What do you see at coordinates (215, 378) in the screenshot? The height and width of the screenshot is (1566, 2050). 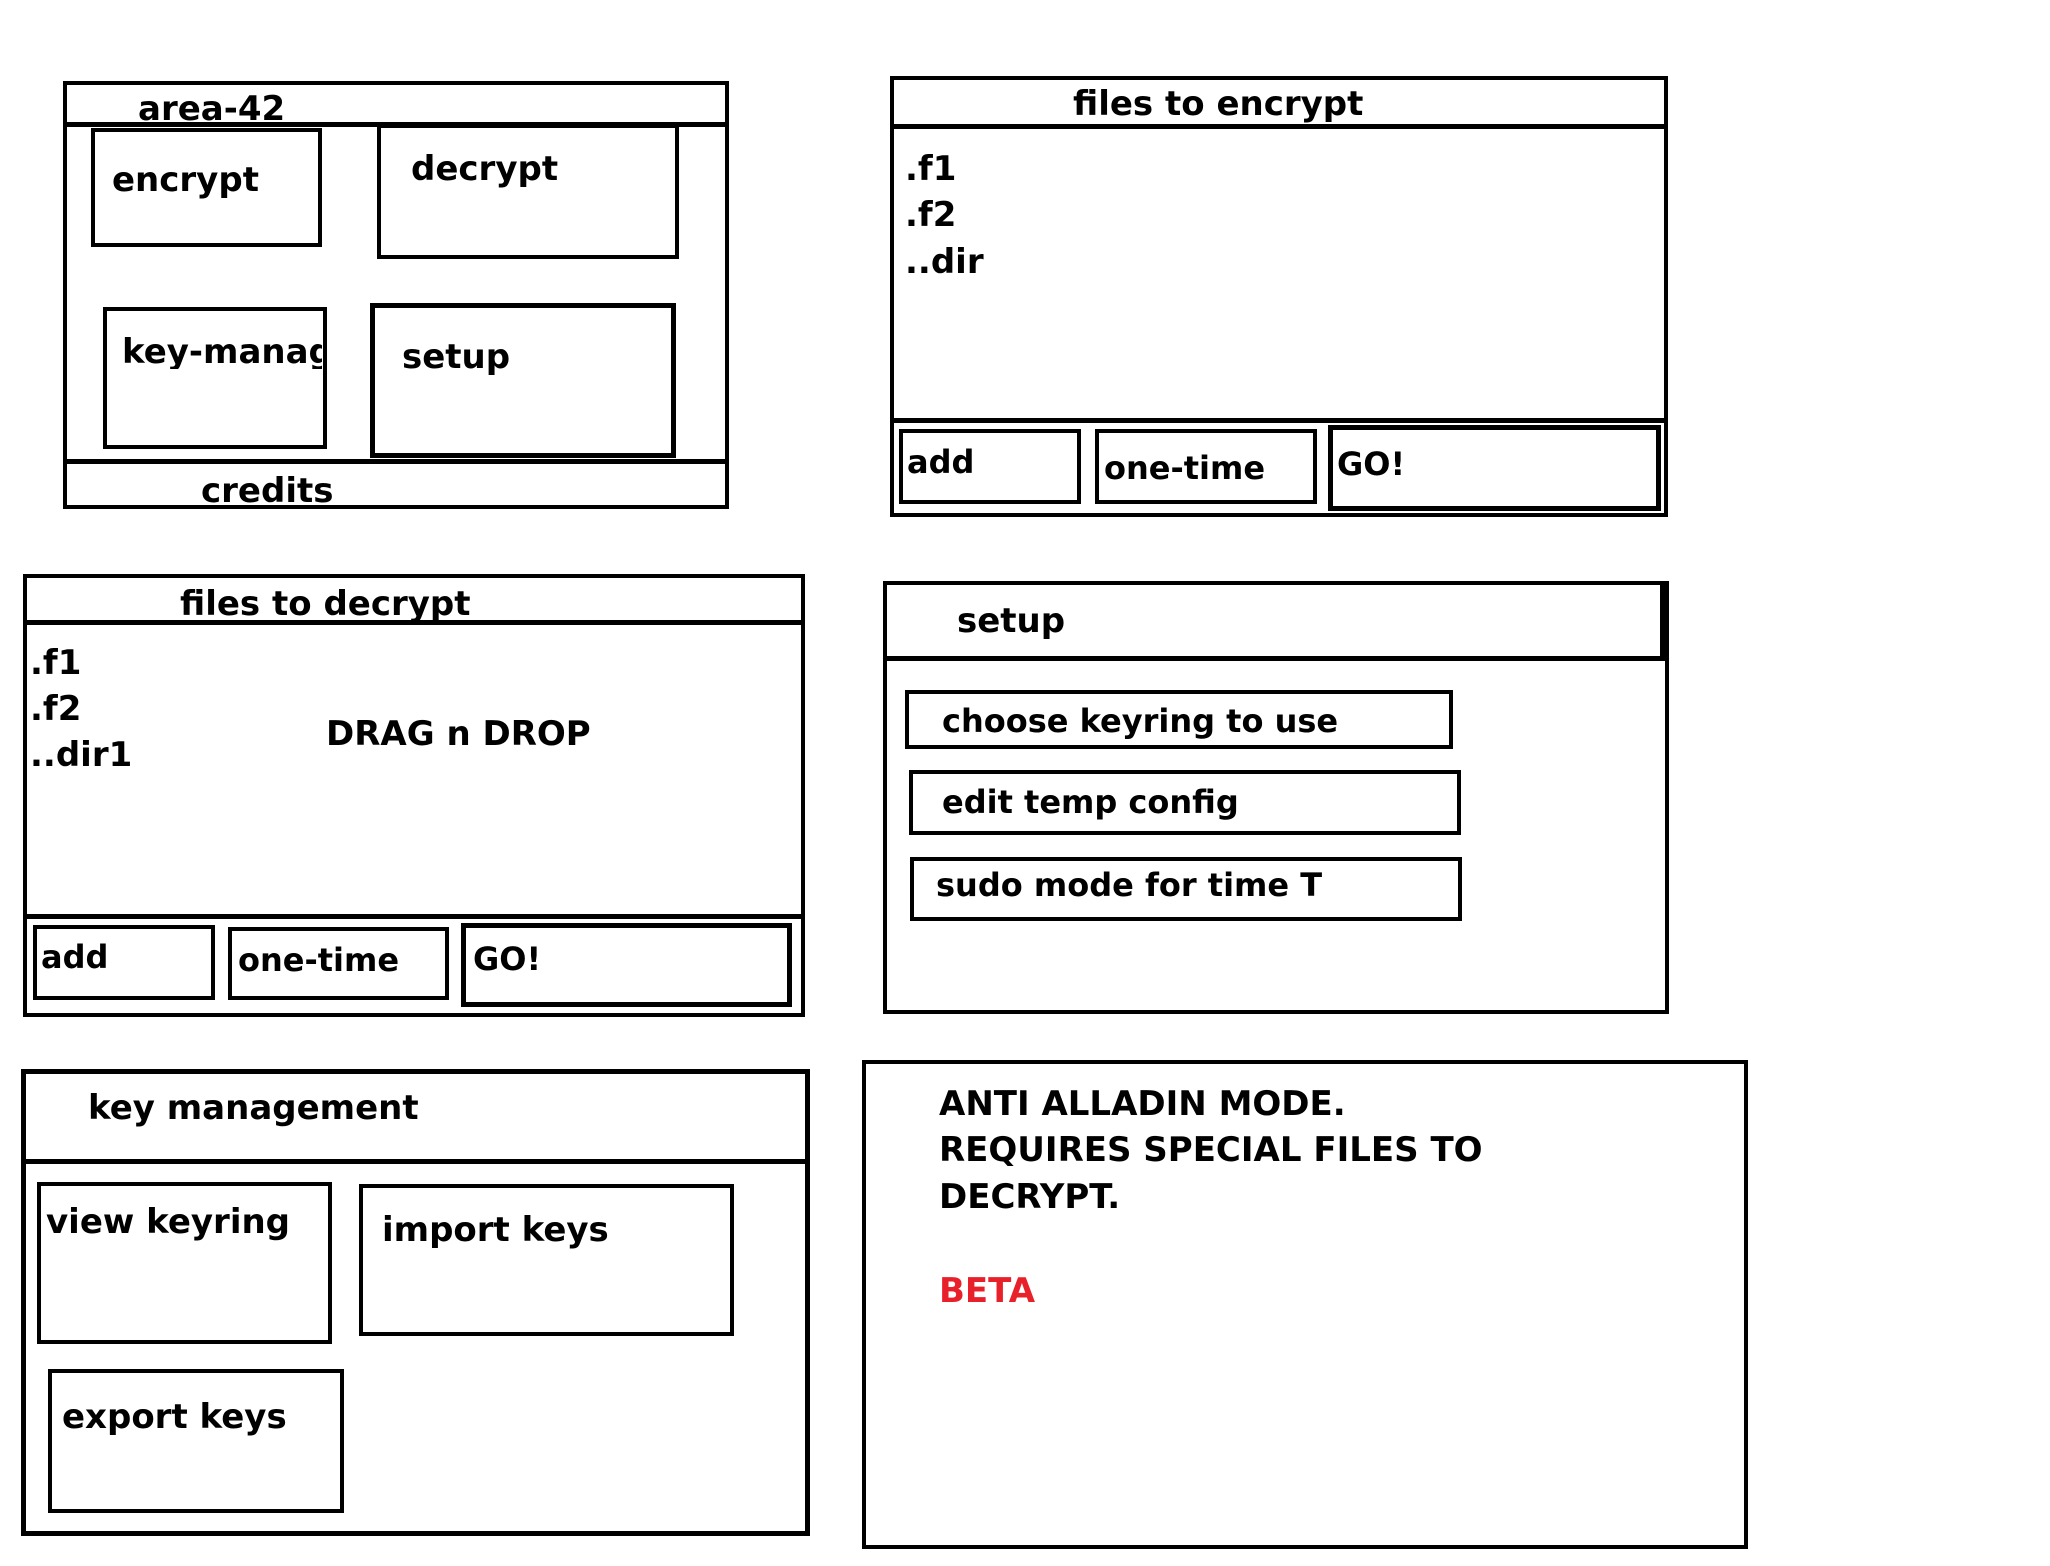 I see `key-management-button` at bounding box center [215, 378].